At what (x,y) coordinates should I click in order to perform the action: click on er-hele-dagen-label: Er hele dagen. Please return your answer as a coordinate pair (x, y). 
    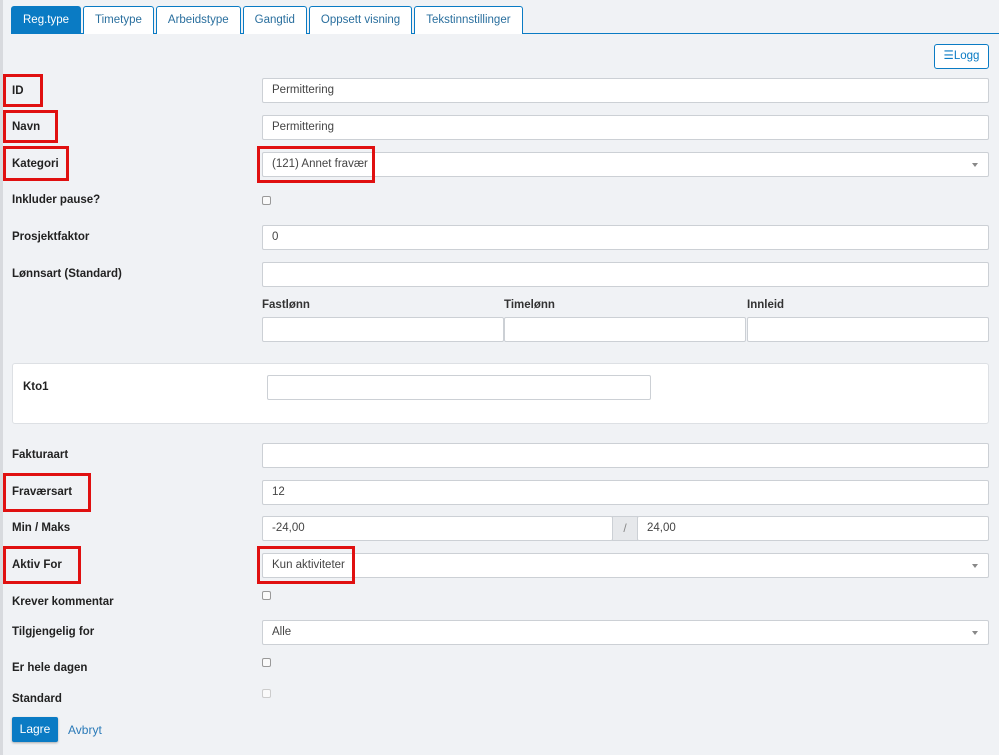
    Looking at the image, I should click on (50, 668).